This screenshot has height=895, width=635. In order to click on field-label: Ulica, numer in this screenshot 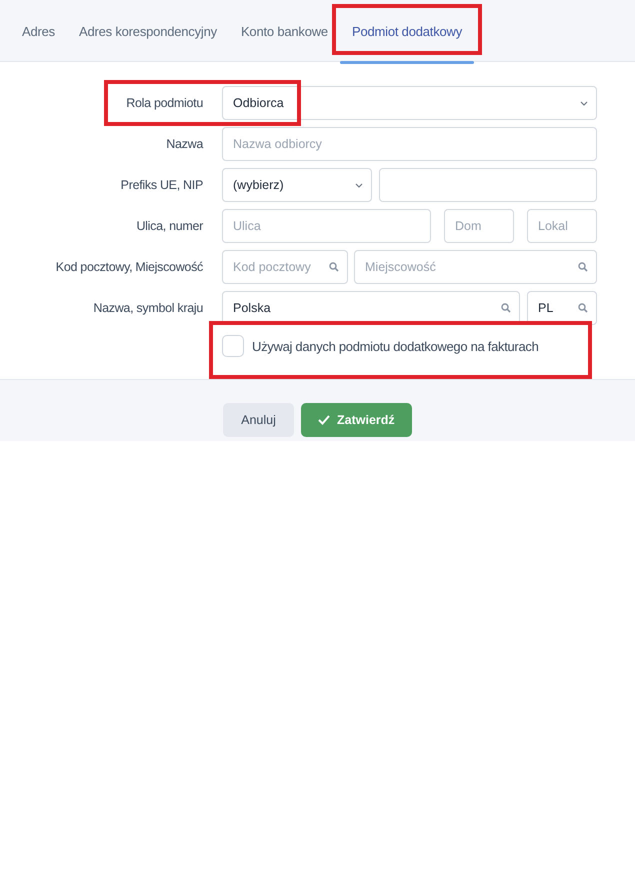, I will do `click(169, 226)`.